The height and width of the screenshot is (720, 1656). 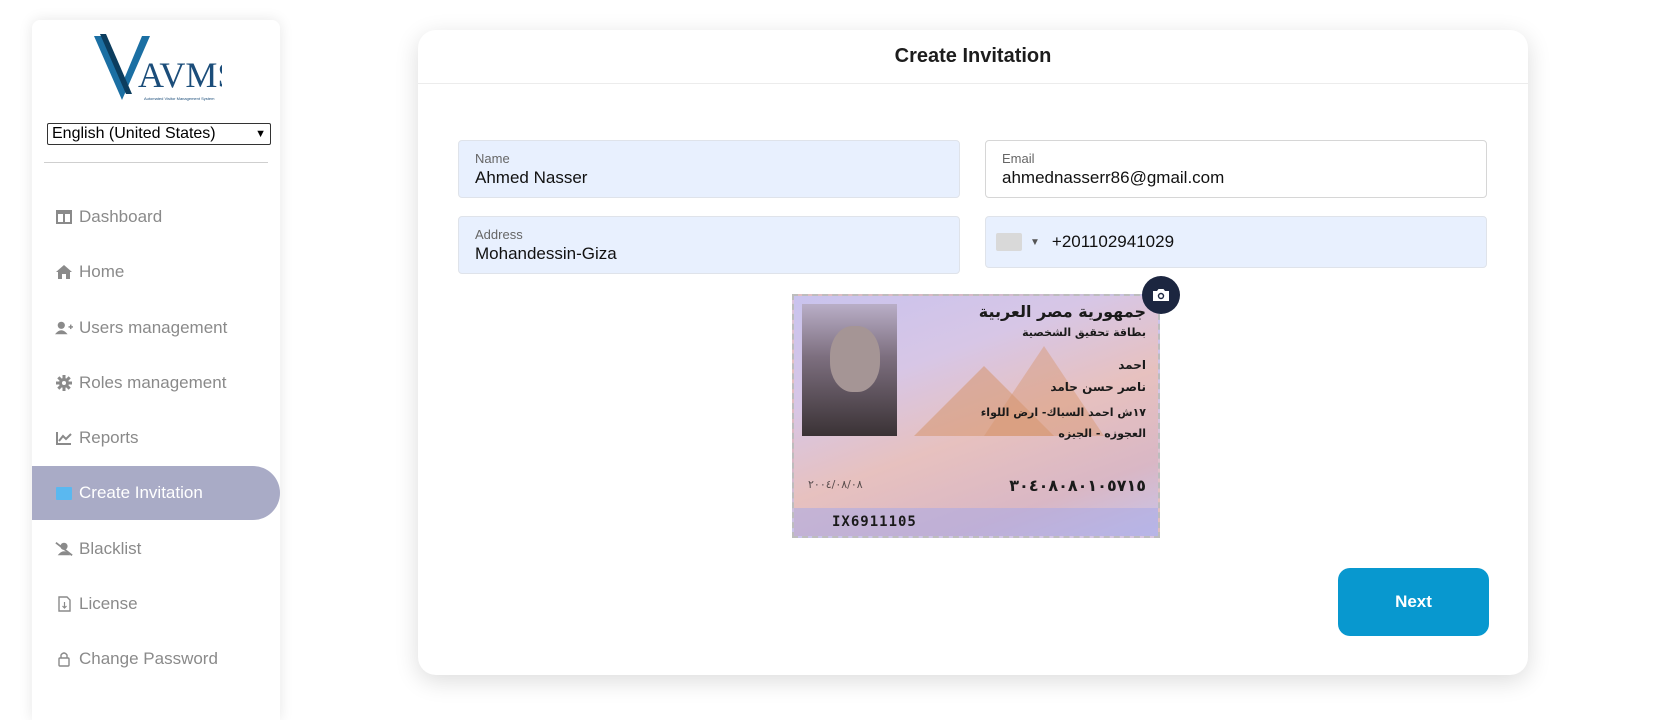 What do you see at coordinates (984, 401) in the screenshot?
I see `id-card-pyramid` at bounding box center [984, 401].